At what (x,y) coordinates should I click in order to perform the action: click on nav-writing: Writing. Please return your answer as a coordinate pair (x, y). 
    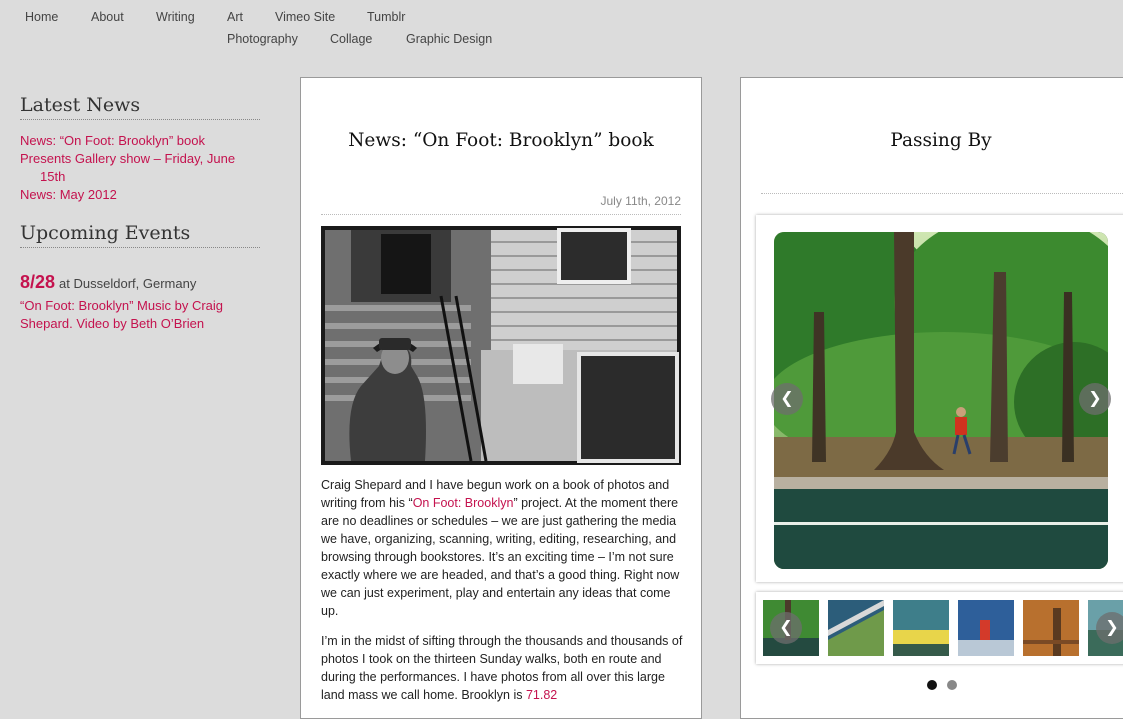
    Looking at the image, I should click on (175, 17).